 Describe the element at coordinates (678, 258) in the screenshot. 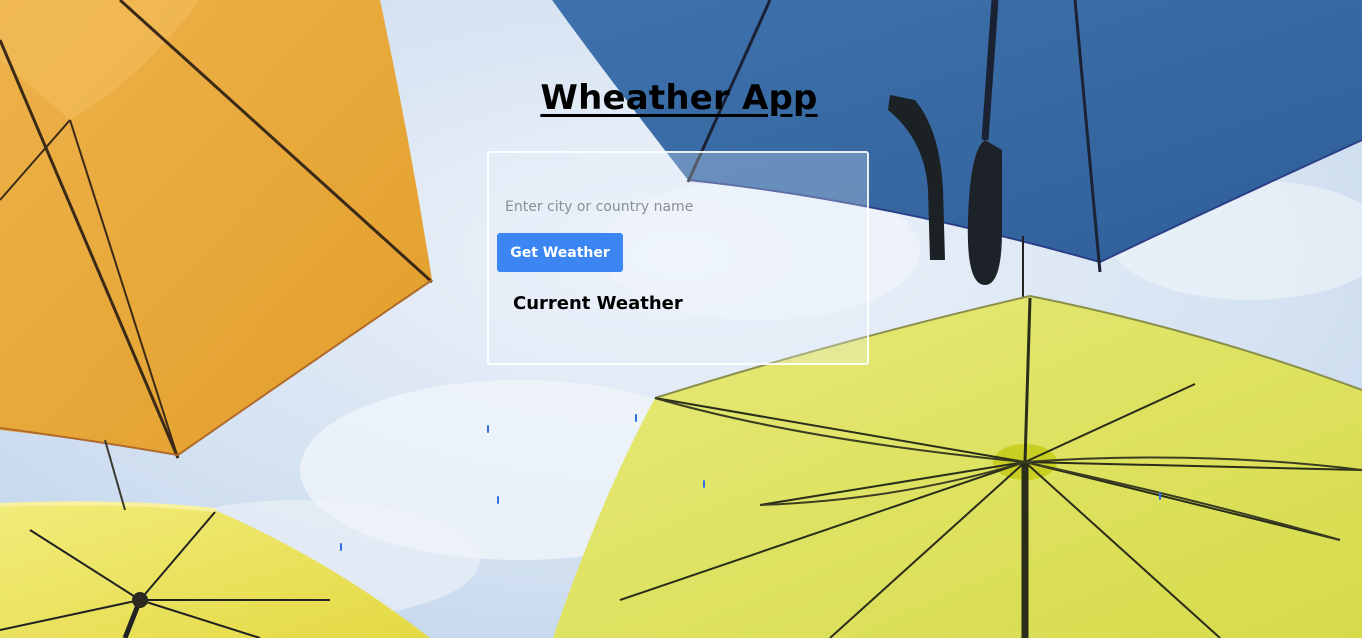

I see `weather-card: Get Weather Current Weather` at that location.